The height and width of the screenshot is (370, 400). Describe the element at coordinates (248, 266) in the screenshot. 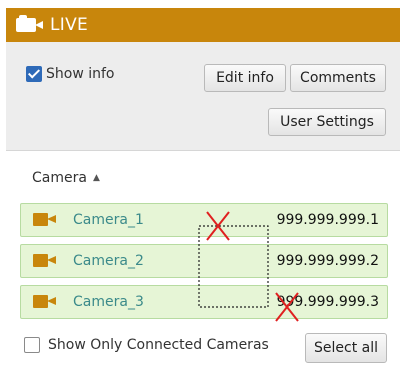

I see `annotation-overlay` at that location.